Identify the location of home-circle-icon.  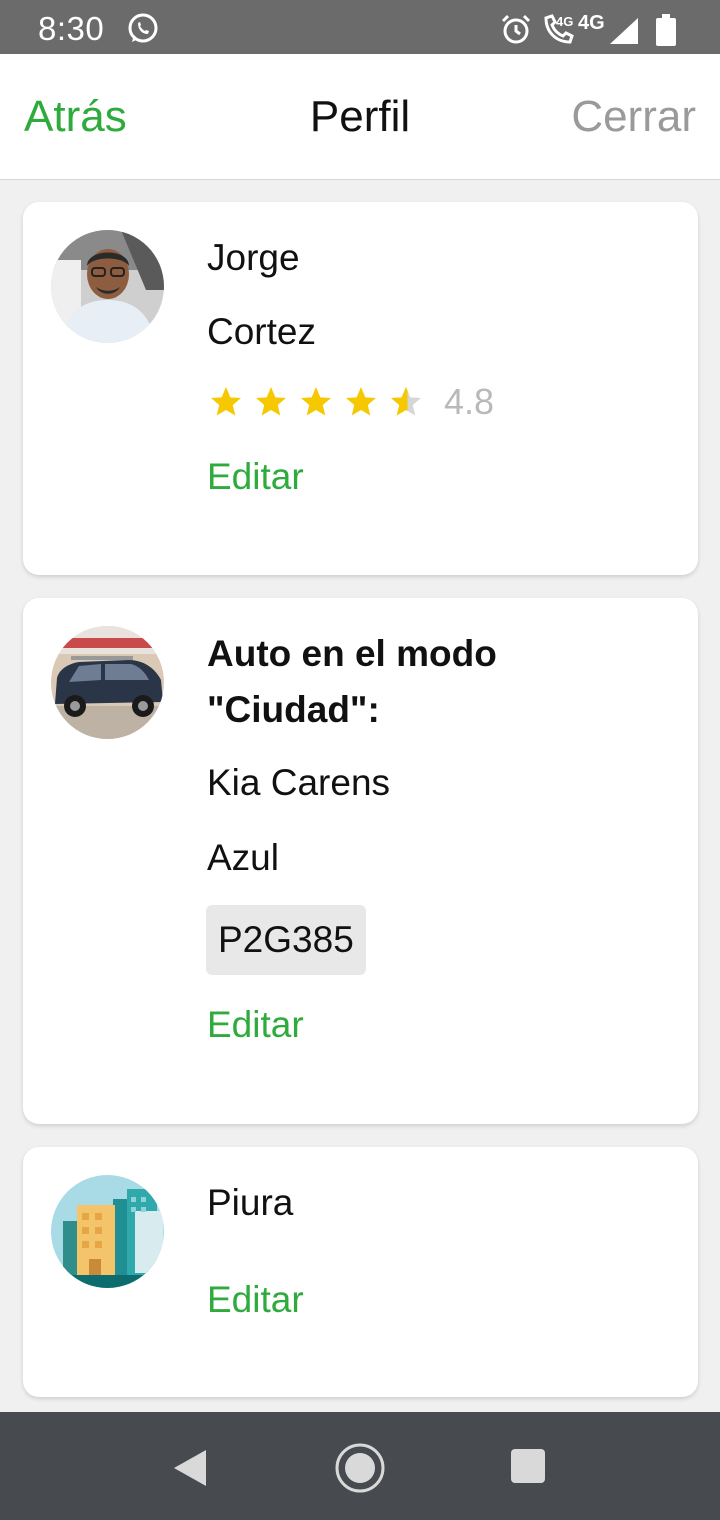
(360, 1468).